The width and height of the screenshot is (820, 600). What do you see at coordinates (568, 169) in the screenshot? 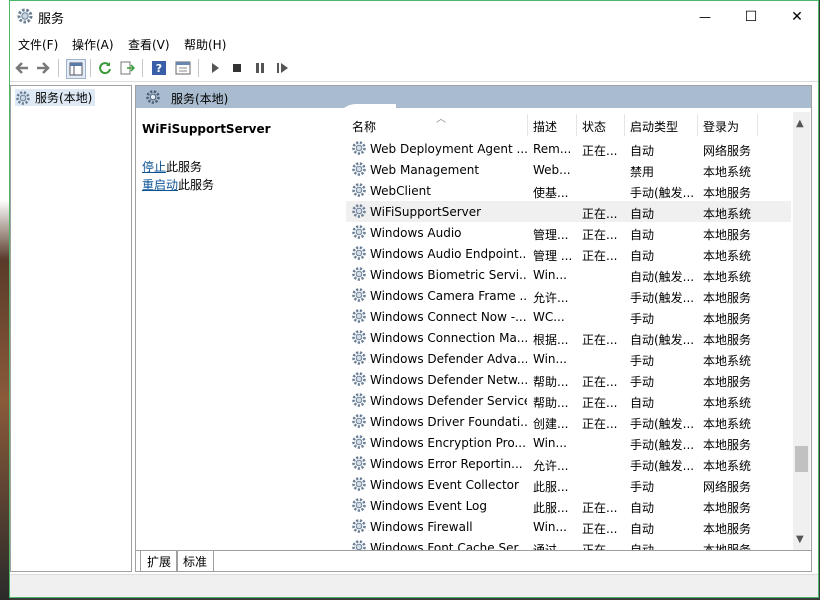
I see `table-row: Web Management Web... 禁用 本地系统` at bounding box center [568, 169].